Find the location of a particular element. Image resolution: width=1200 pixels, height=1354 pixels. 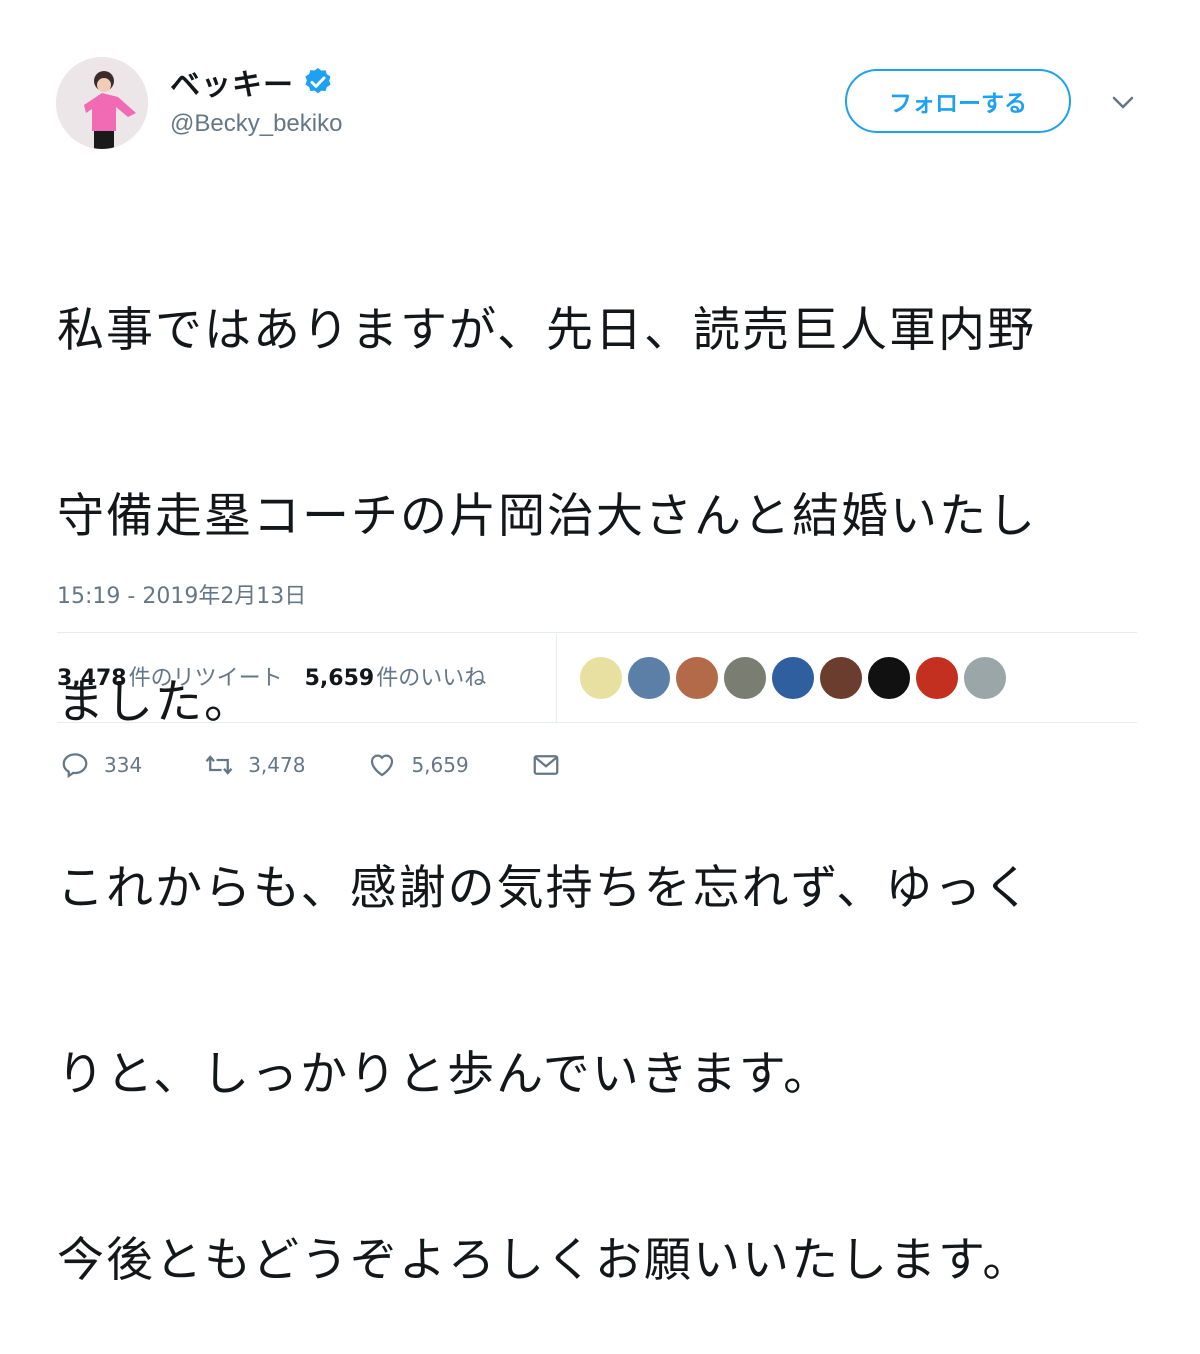

verified-badge-icon is located at coordinates (318, 81).